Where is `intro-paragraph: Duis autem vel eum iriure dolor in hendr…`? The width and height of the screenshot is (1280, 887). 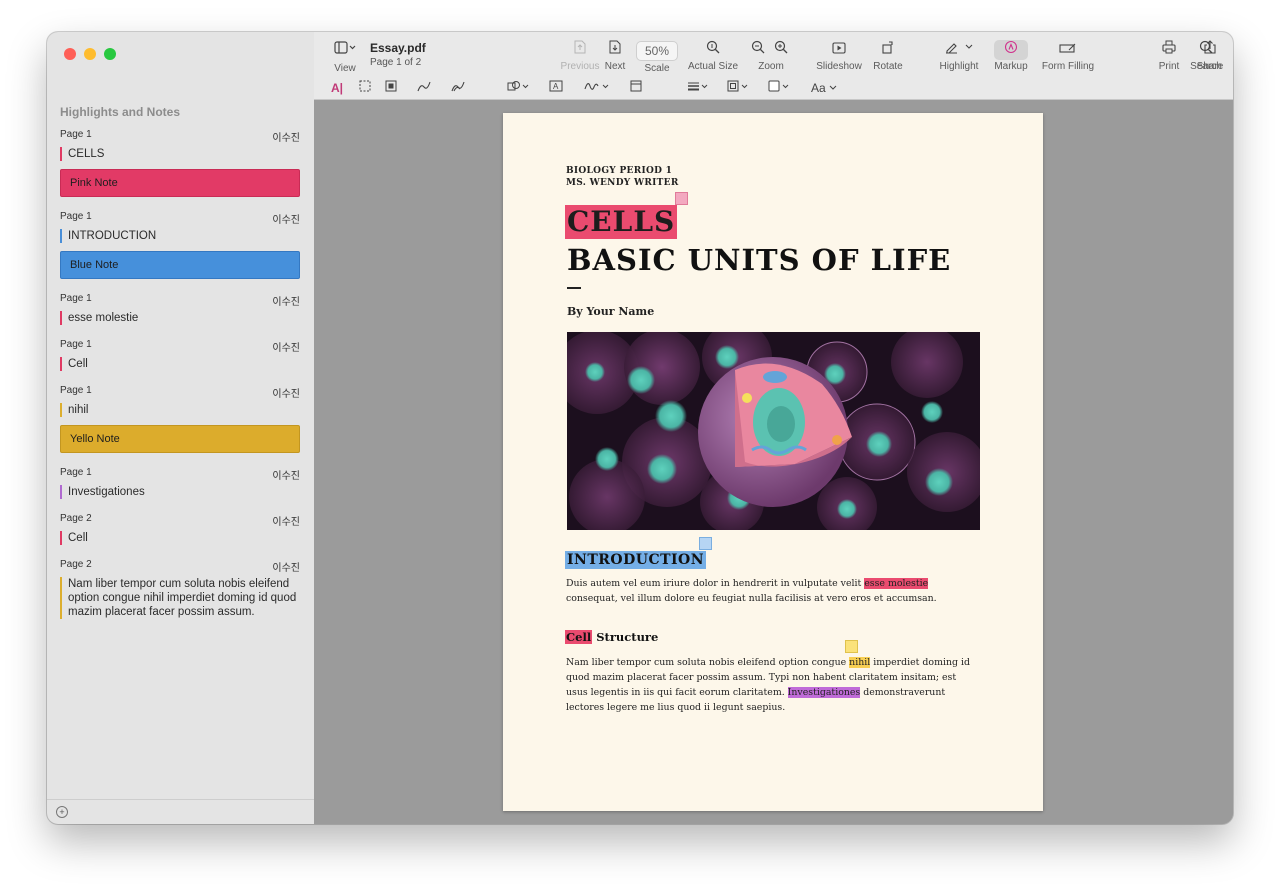
intro-paragraph: Duis autem vel eum iriure dolor in hendr… is located at coordinates (768, 591).